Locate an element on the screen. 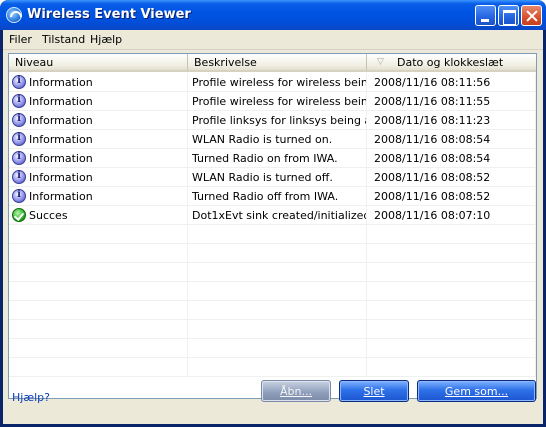  cell-datetime: 2008/11/16 08:07:10 is located at coordinates (451, 215).